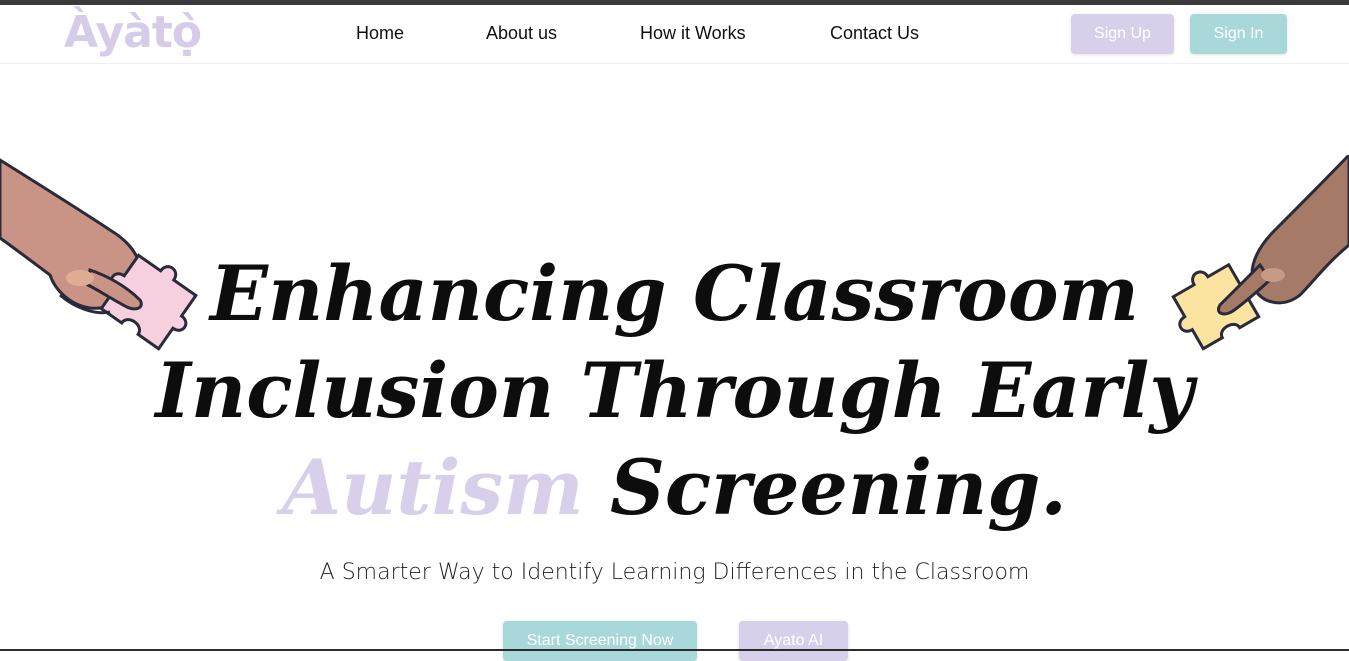  I want to click on sign-in-button: Sign In, so click(1238, 34).